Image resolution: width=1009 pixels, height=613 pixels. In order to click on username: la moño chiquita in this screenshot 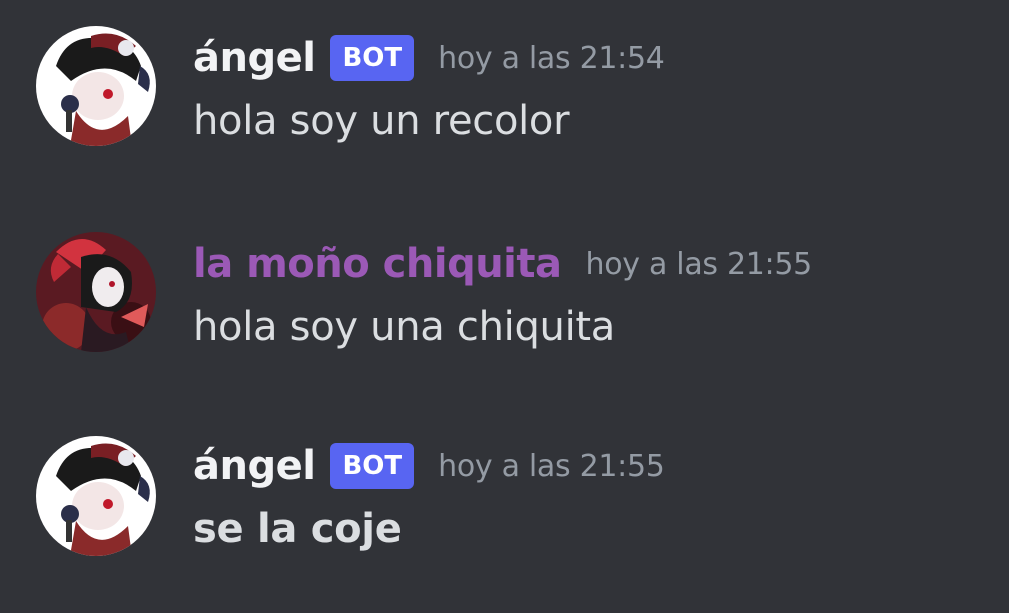, I will do `click(377, 264)`.